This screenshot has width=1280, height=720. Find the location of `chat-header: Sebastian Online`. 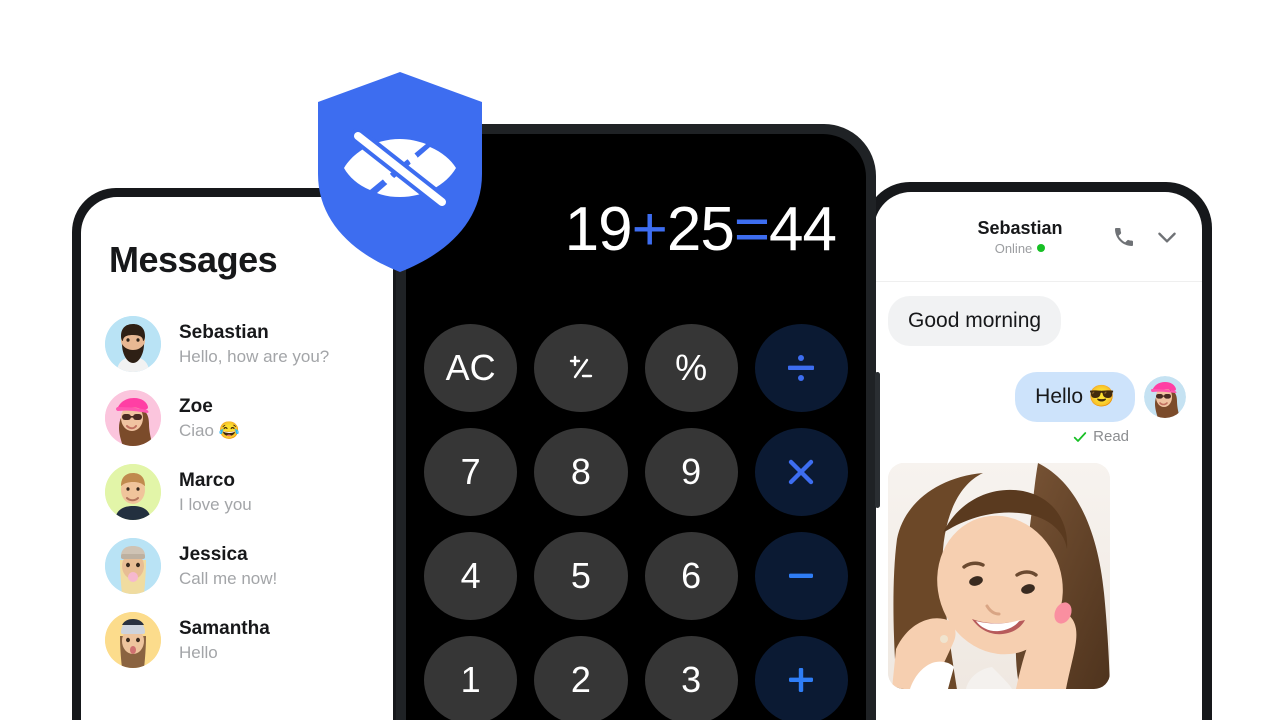

chat-header: Sebastian Online is located at coordinates (1038, 237).